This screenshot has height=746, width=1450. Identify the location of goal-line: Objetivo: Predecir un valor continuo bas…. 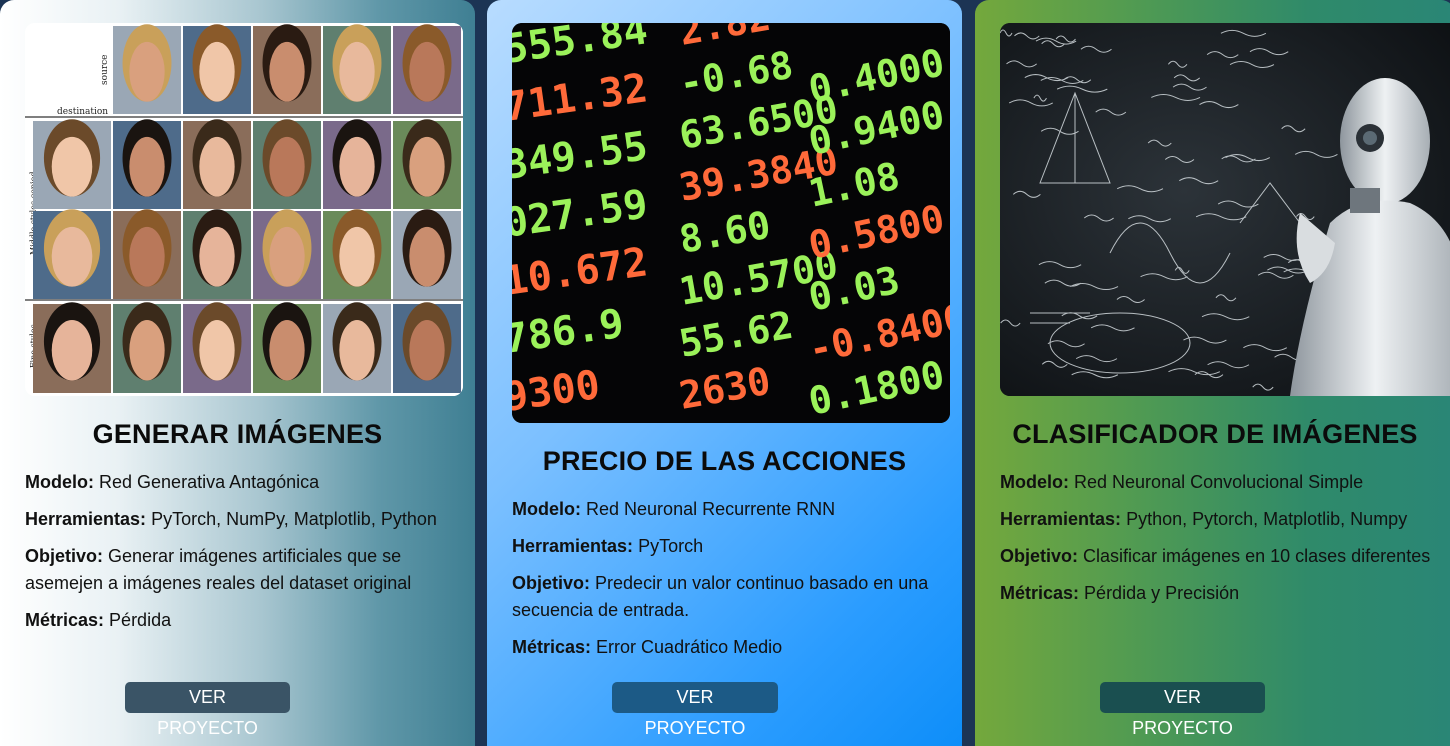
(727, 597).